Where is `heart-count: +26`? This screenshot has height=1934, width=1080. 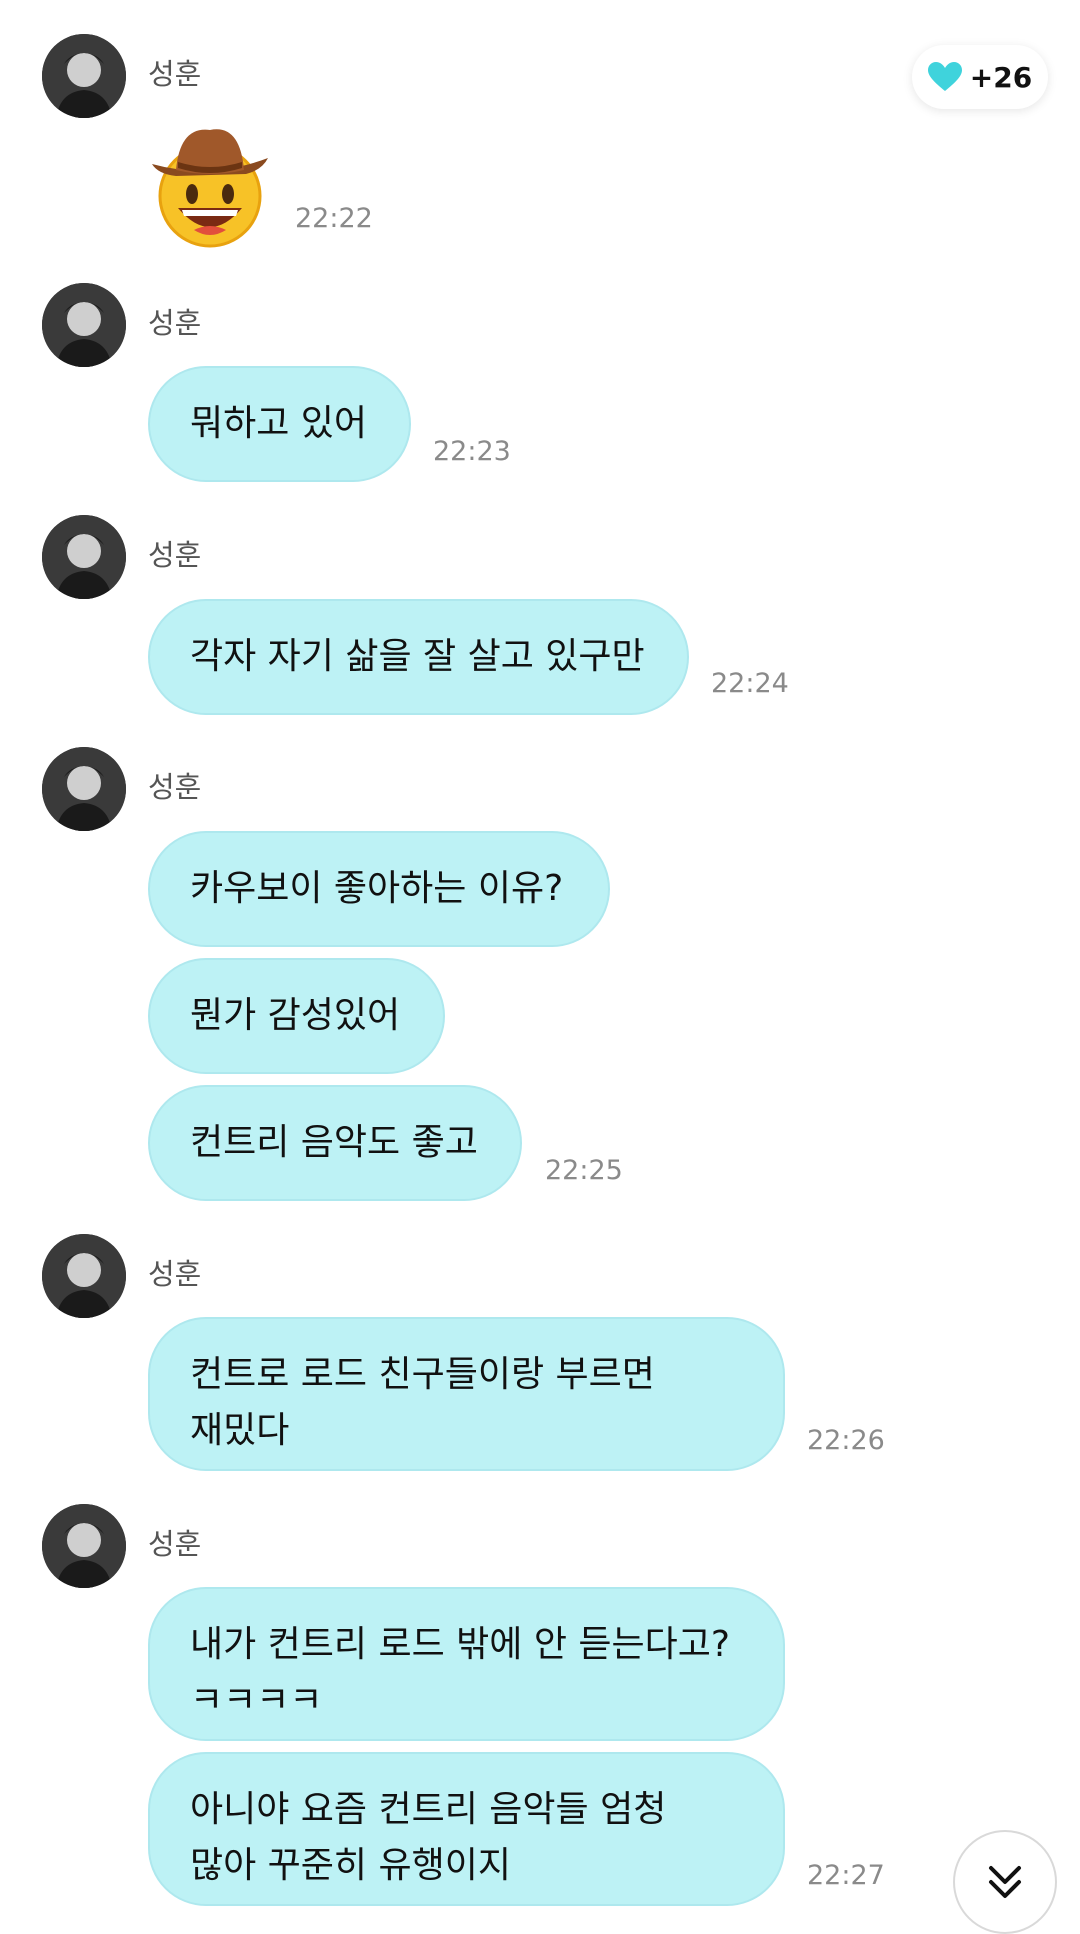
heart-count: +26 is located at coordinates (1001, 77).